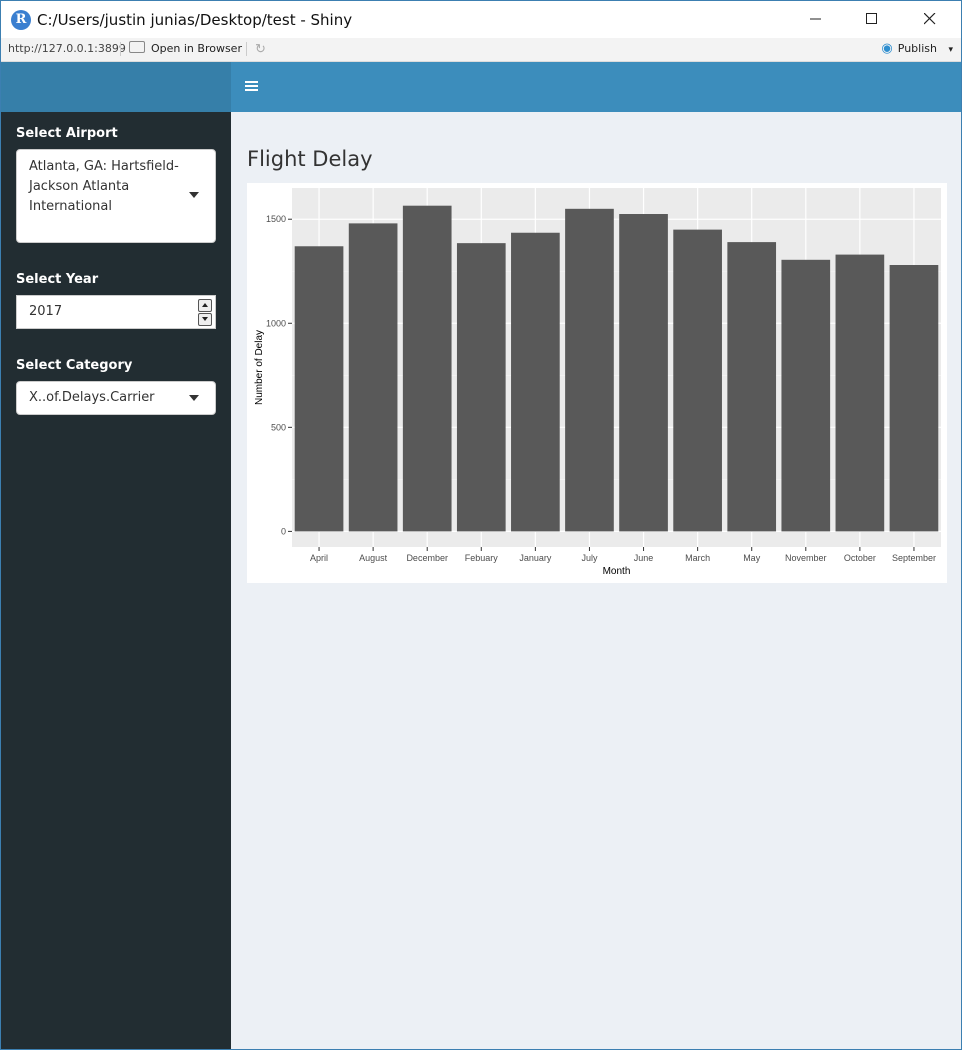 Image resolution: width=962 pixels, height=1050 pixels. What do you see at coordinates (806, 558) in the screenshot?
I see `x-tick-label: November` at bounding box center [806, 558].